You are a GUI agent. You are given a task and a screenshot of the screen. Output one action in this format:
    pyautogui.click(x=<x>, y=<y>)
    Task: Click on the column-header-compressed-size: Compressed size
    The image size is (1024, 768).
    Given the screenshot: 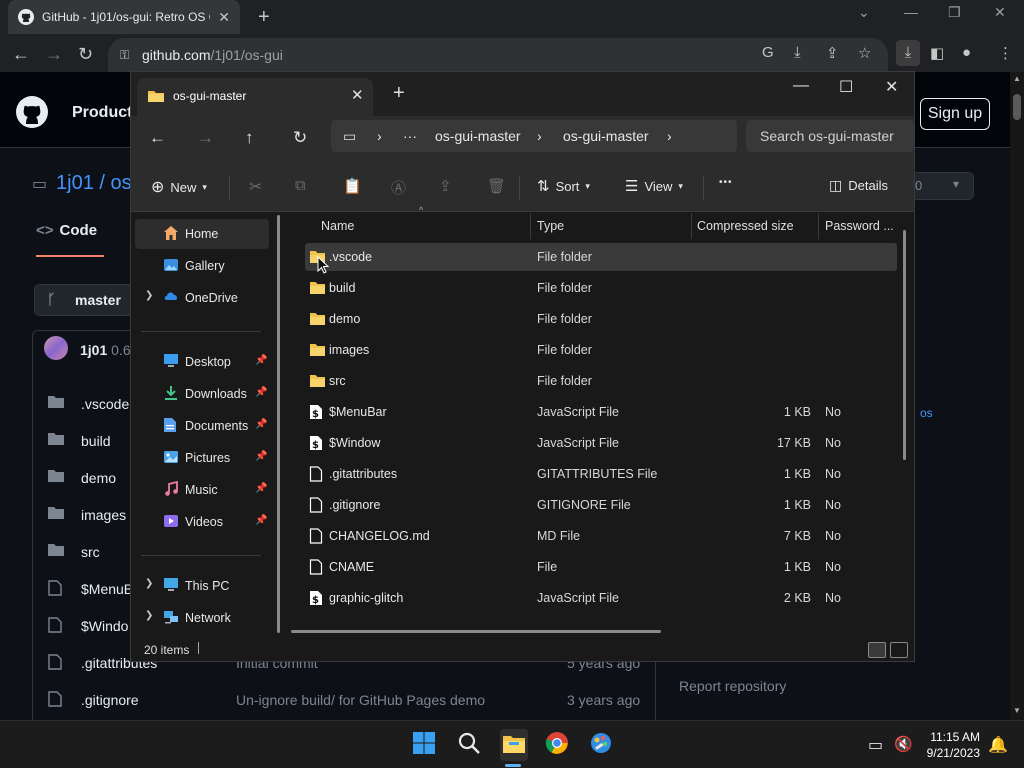 What is the action you would take?
    pyautogui.click(x=745, y=226)
    